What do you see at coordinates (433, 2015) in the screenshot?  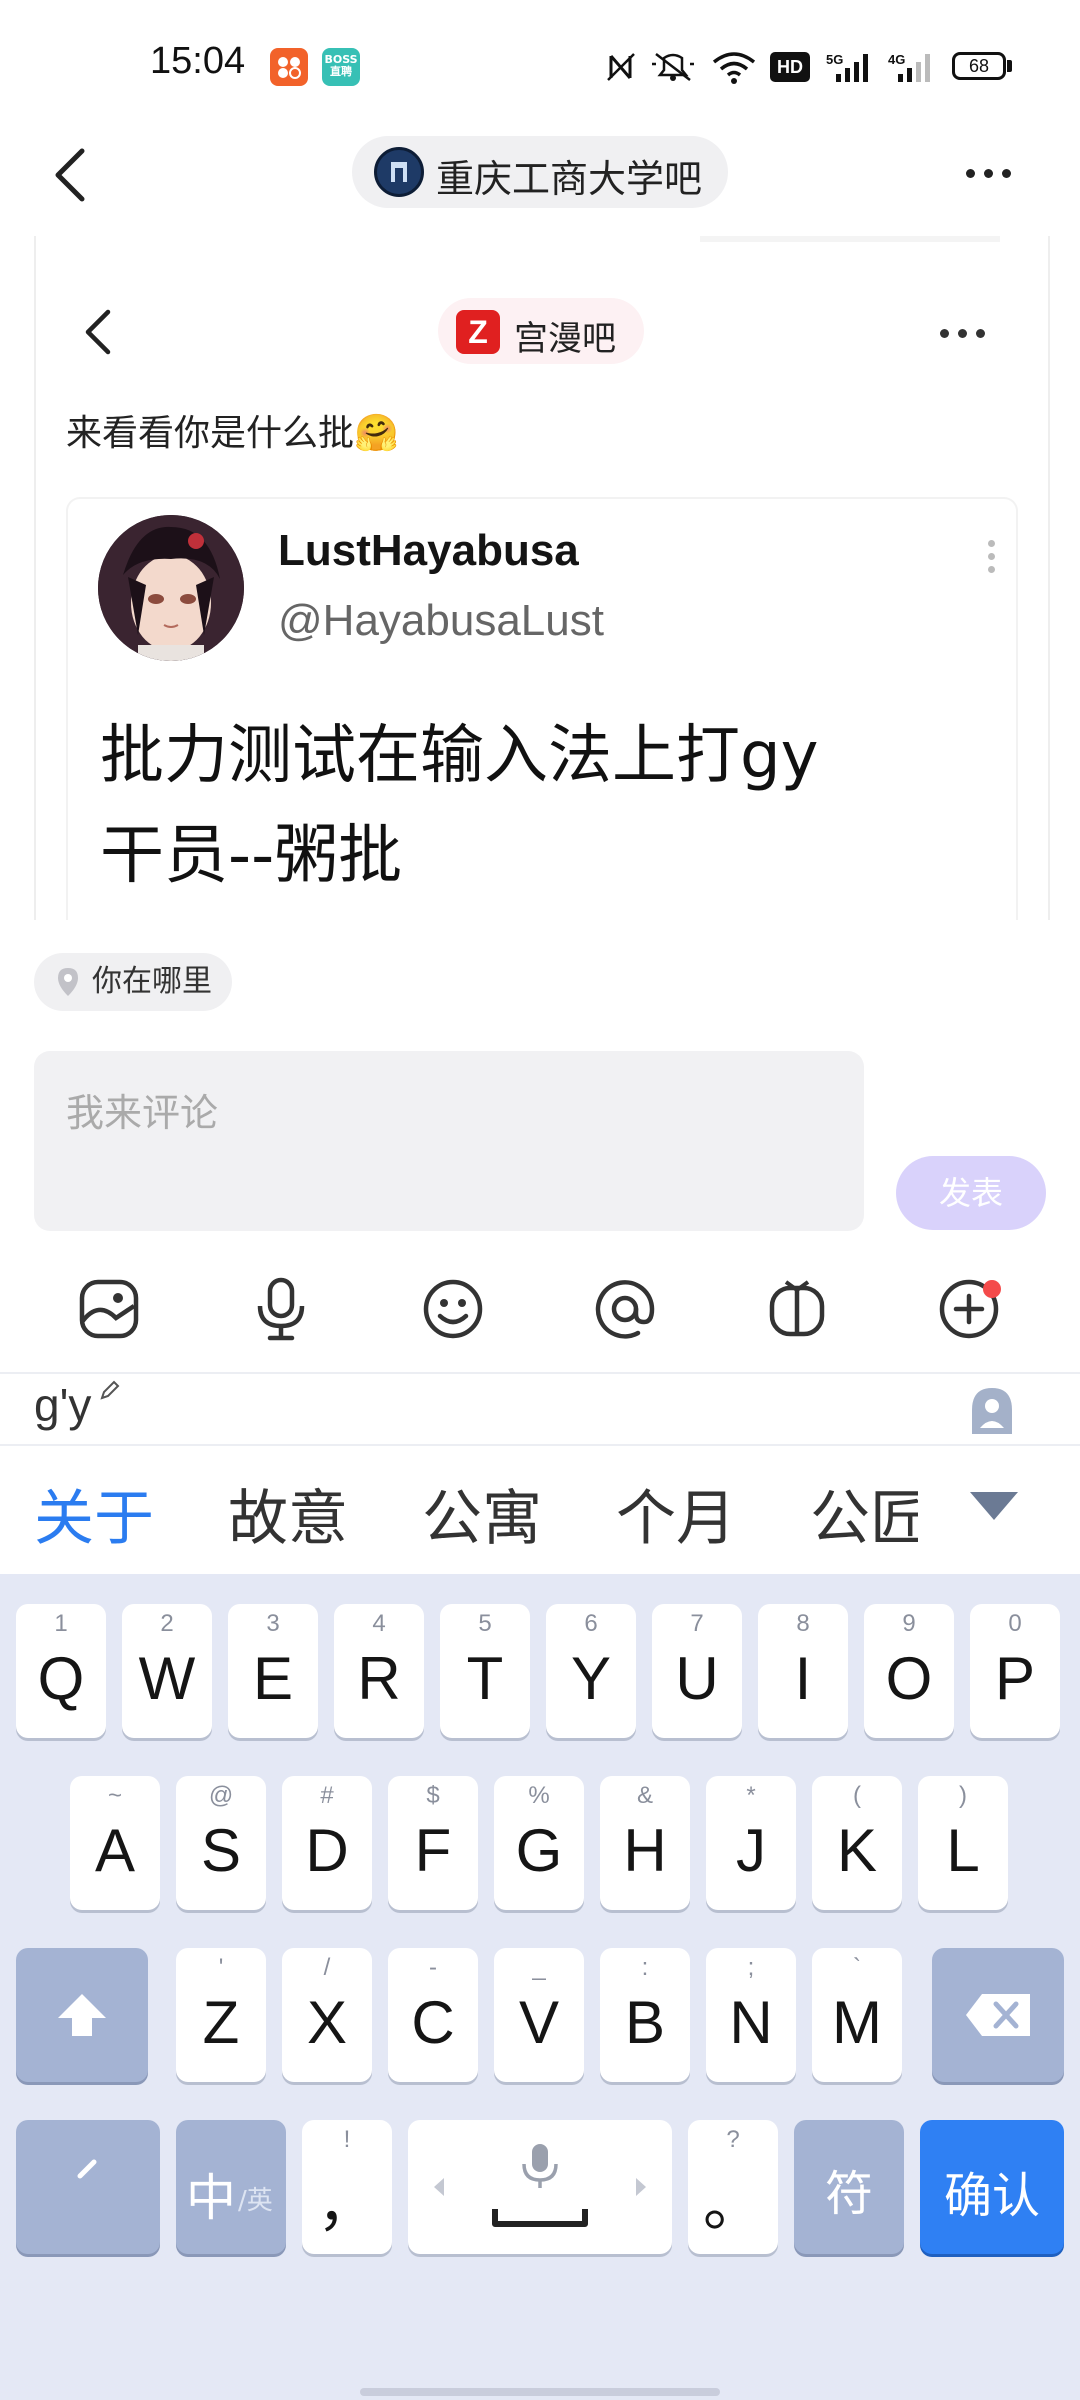 I see `key-c: -C` at bounding box center [433, 2015].